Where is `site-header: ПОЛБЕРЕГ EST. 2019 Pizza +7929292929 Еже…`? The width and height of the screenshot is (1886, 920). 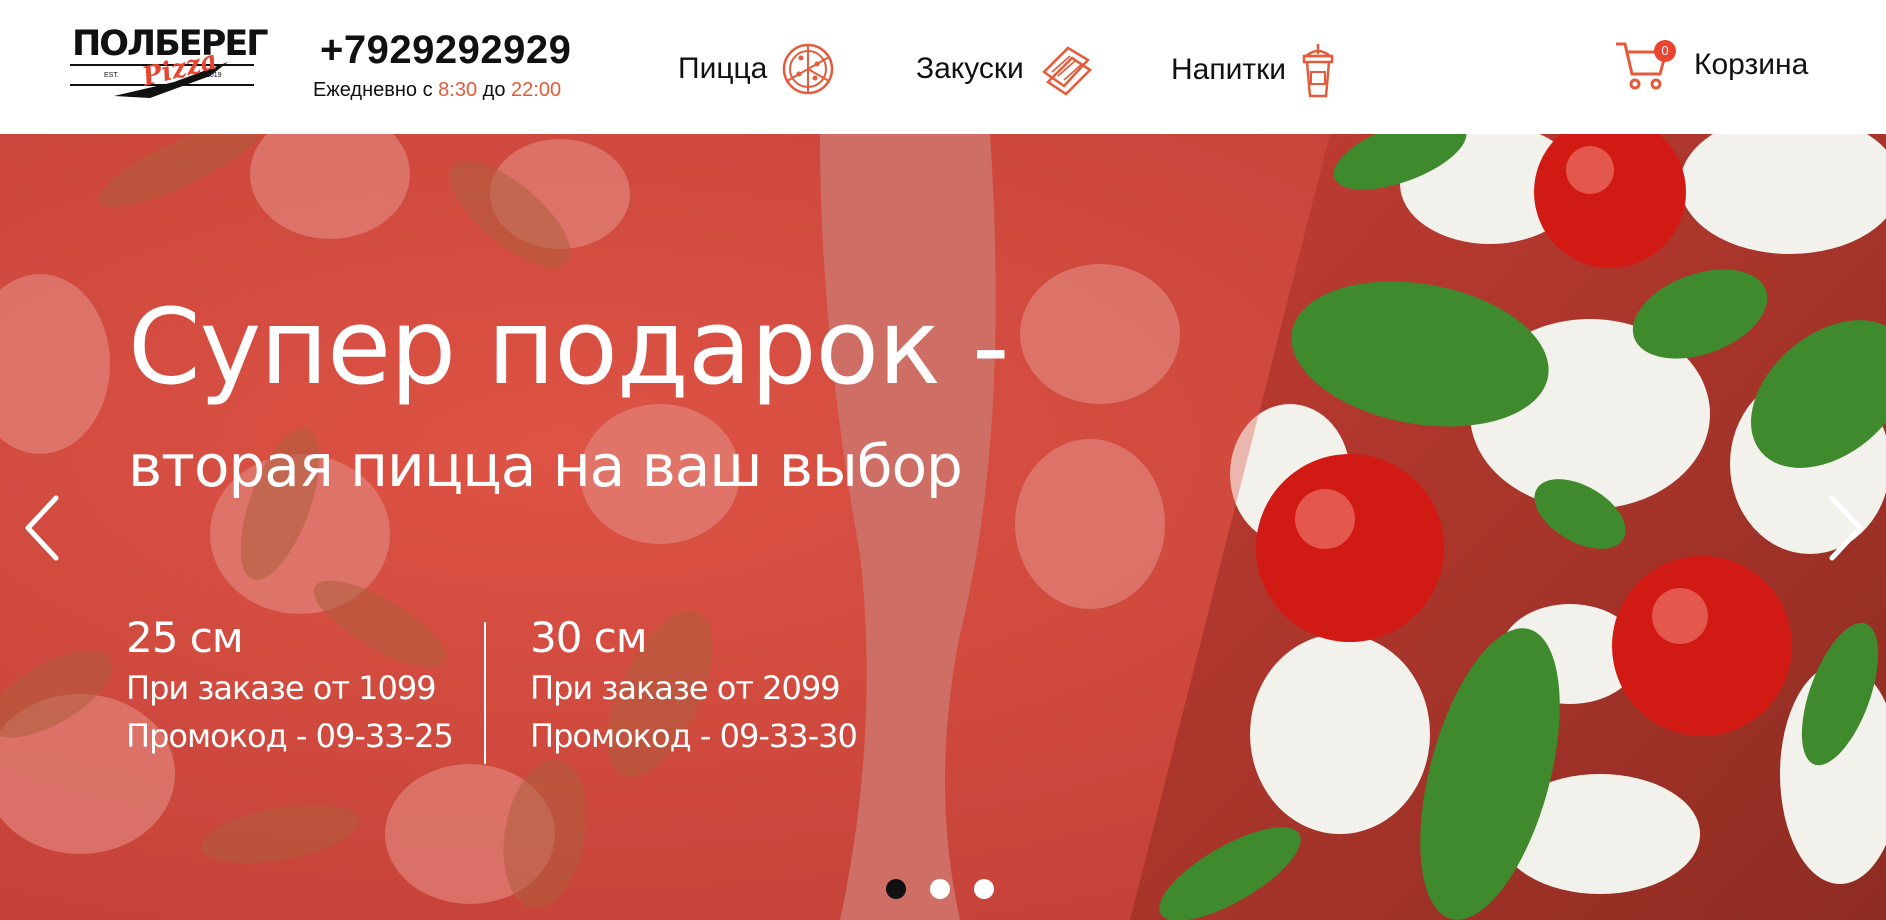 site-header: ПОЛБЕРЕГ EST. 2019 Pizza +7929292929 Еже… is located at coordinates (943, 67).